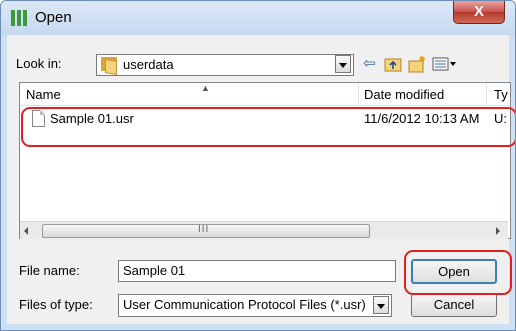 This screenshot has height=331, width=516. I want to click on scrollbar-thumb: III, so click(206, 231).